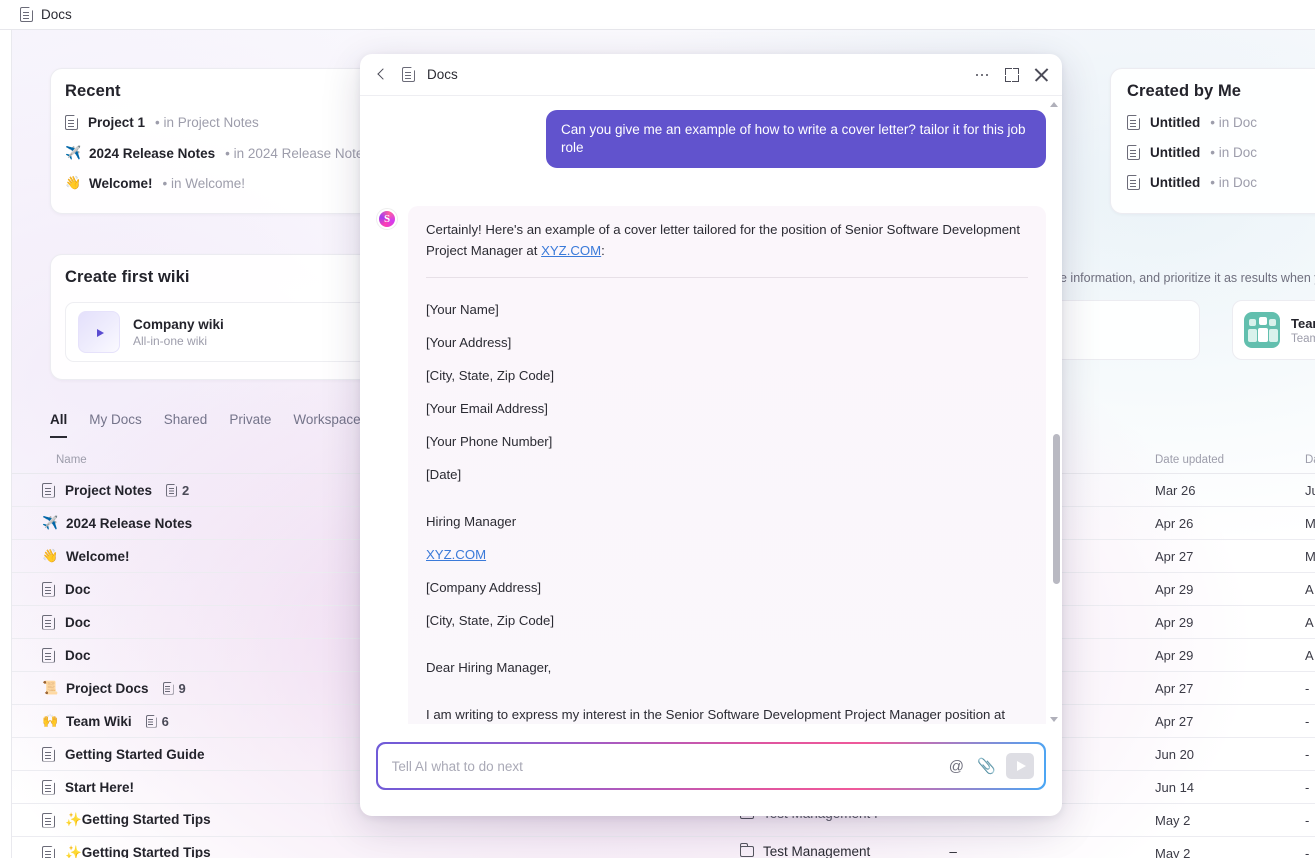 This screenshot has height=858, width=1315. What do you see at coordinates (956, 766) in the screenshot?
I see `mention-icon: @` at bounding box center [956, 766].